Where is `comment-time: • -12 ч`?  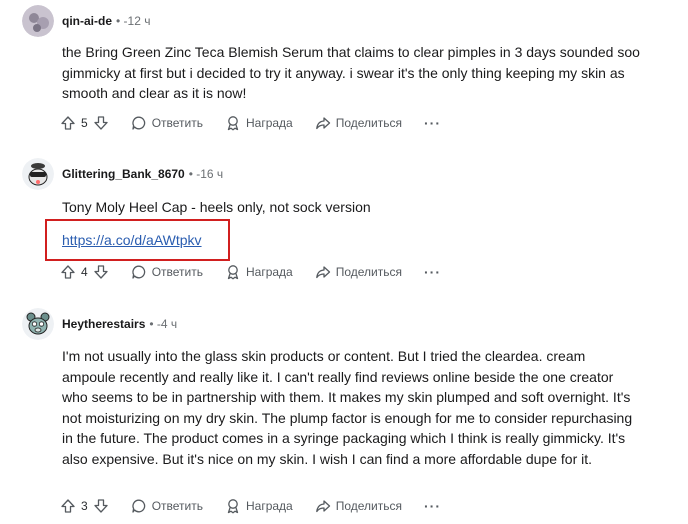 comment-time: • -12 ч is located at coordinates (133, 21).